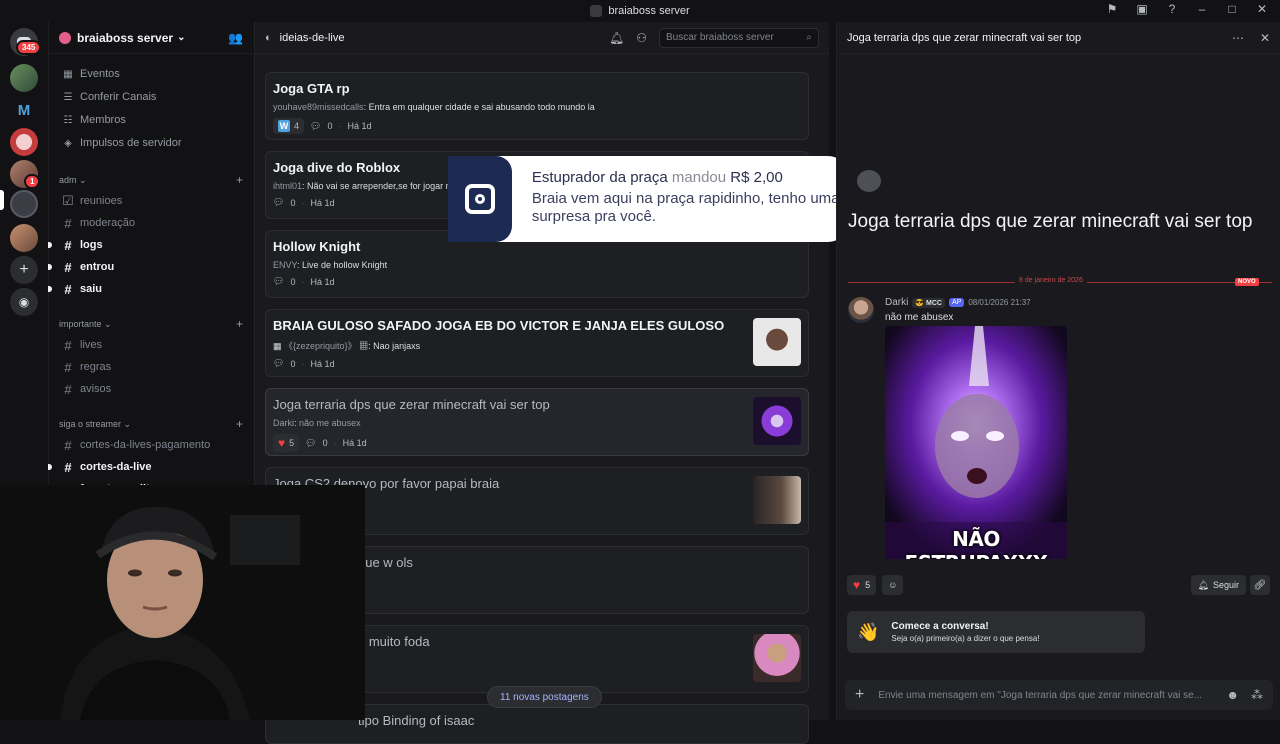 This screenshot has height=744, width=1280. Describe the element at coordinates (68, 120) in the screenshot. I see `members-icon: ☷` at that location.